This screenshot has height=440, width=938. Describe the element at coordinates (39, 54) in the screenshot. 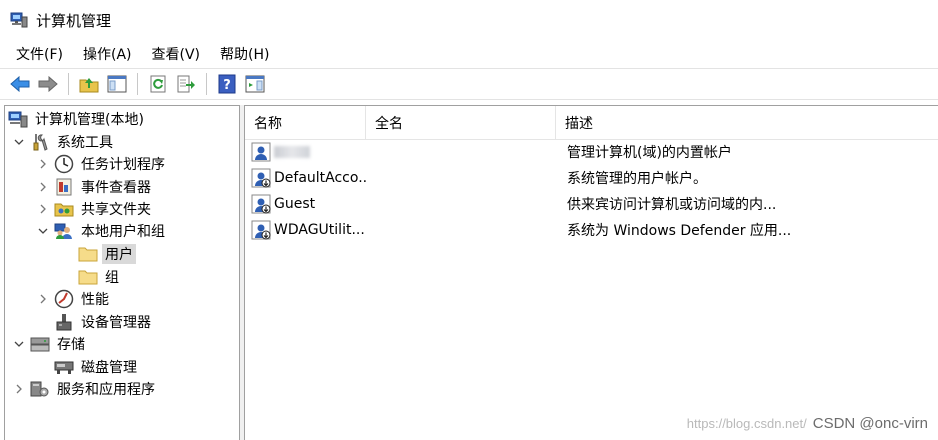

I see `menu-file: 文件(F)` at that location.